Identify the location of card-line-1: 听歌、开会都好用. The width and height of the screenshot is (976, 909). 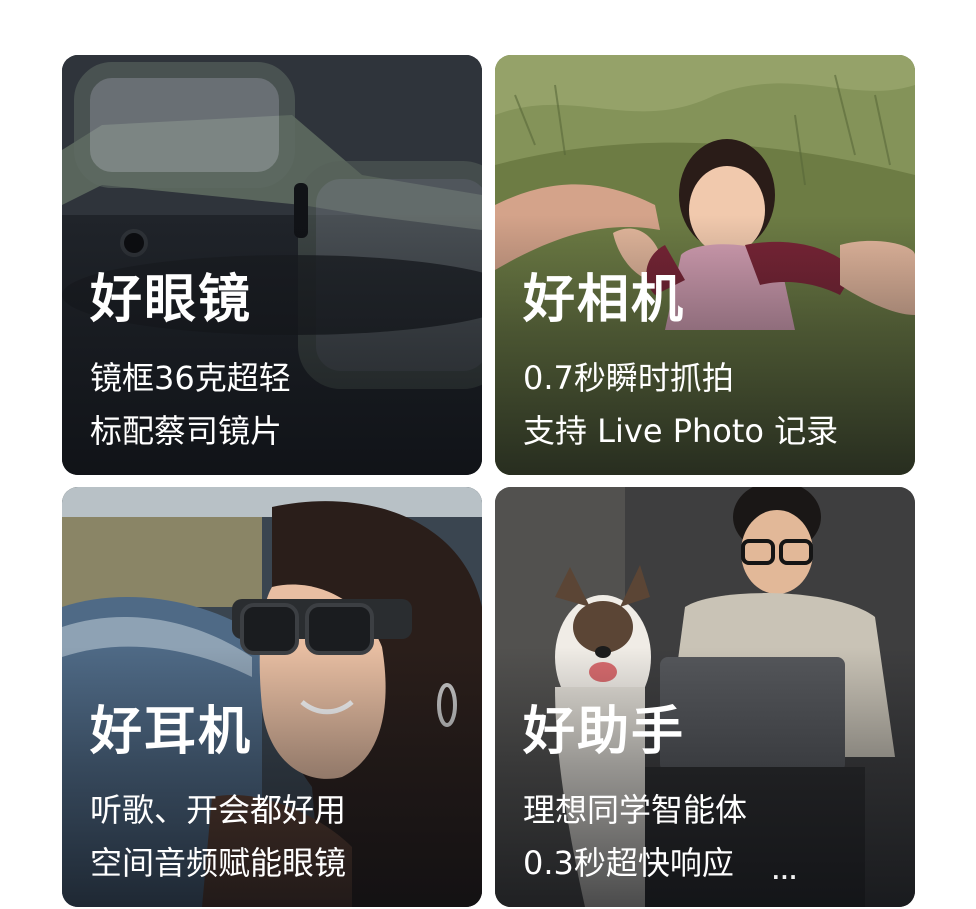
(218, 810).